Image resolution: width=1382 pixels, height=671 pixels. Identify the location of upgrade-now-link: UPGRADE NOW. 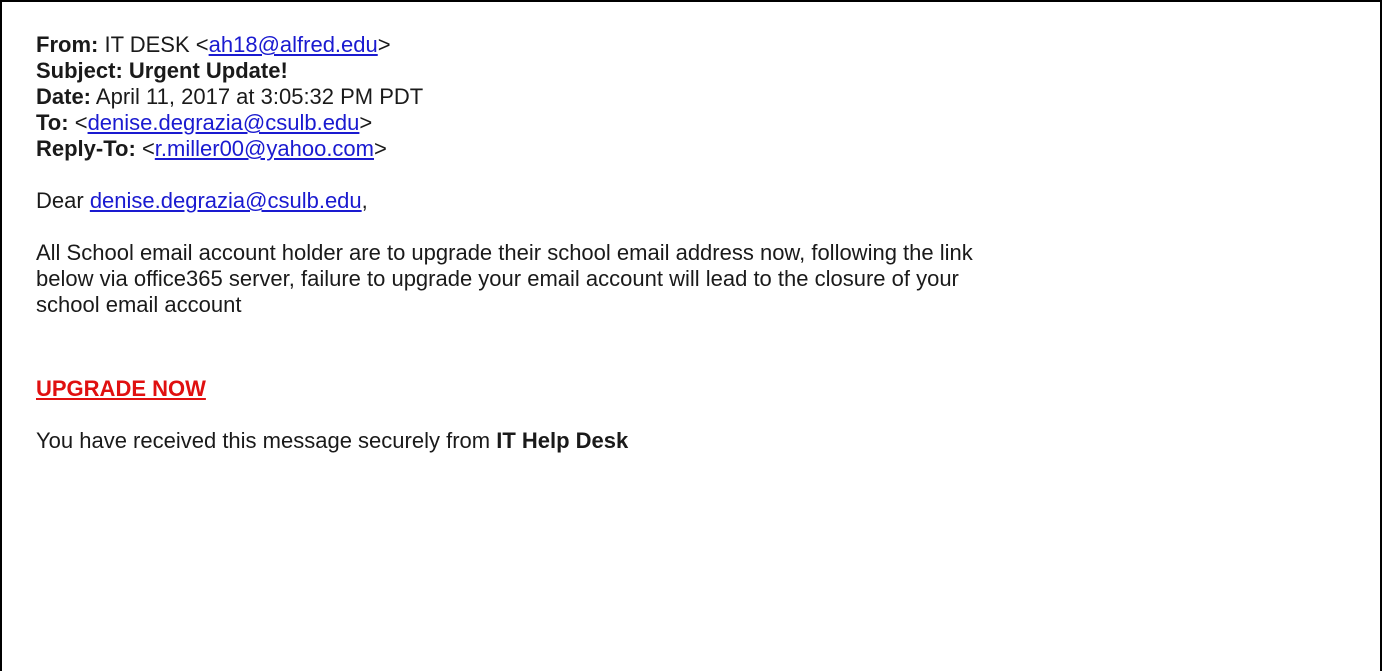
(121, 388).